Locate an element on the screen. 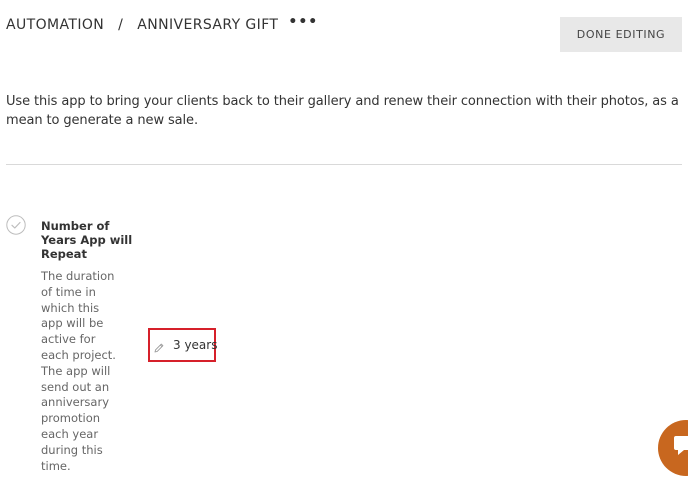 This screenshot has height=479, width=688. pencil-icon is located at coordinates (159, 346).